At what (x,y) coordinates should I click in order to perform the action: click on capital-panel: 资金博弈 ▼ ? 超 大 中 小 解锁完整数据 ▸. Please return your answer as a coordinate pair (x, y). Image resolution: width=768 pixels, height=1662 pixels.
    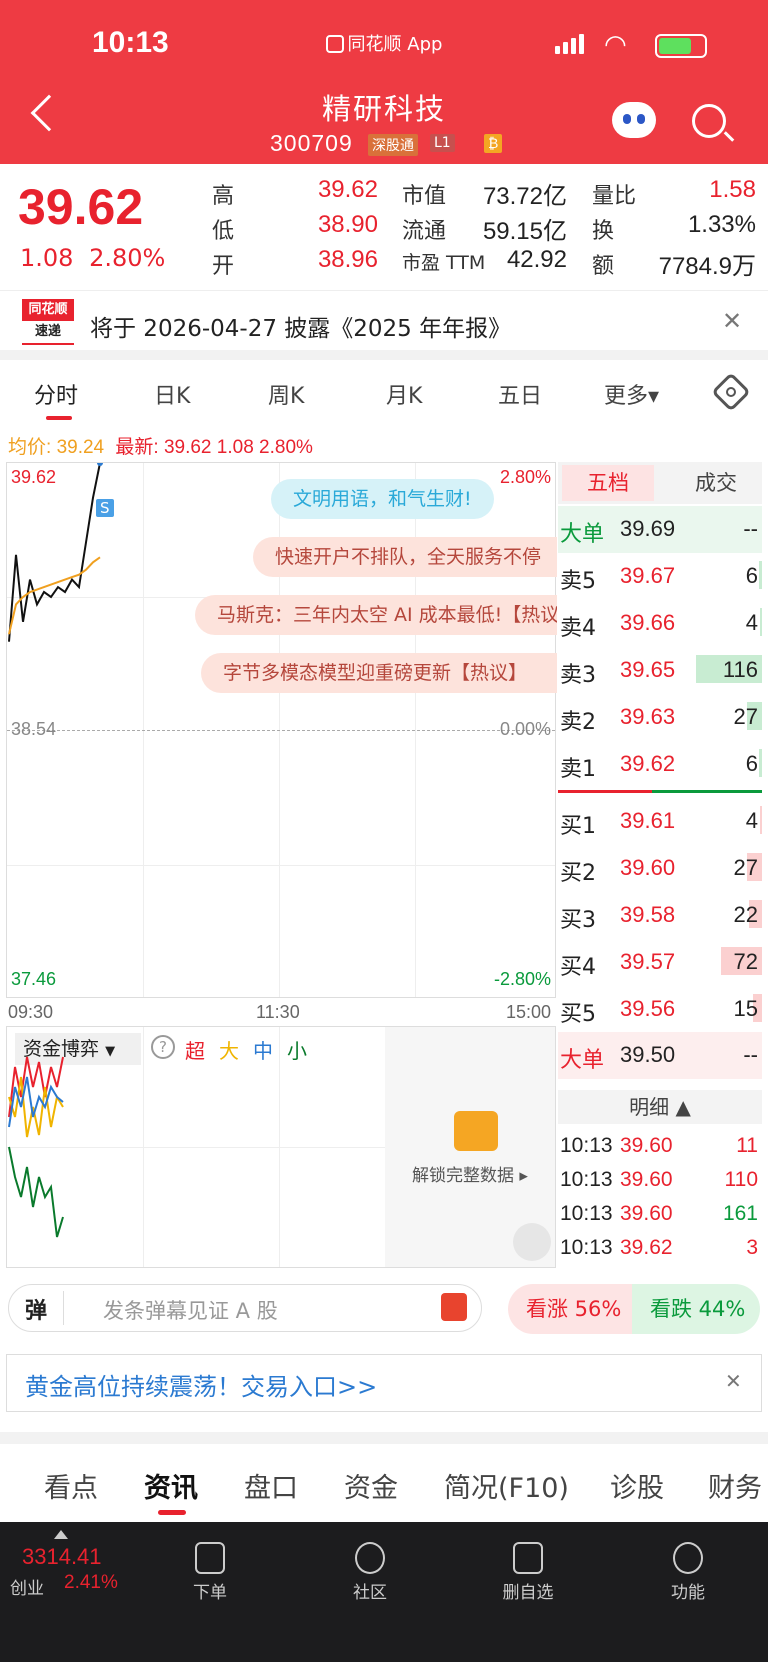
    Looking at the image, I should click on (281, 1147).